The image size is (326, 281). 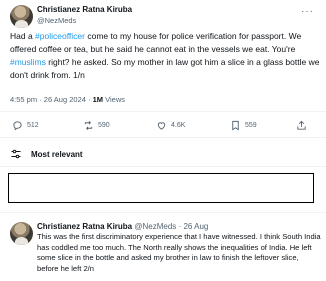 I want to click on views-label: Views, so click(x=115, y=99).